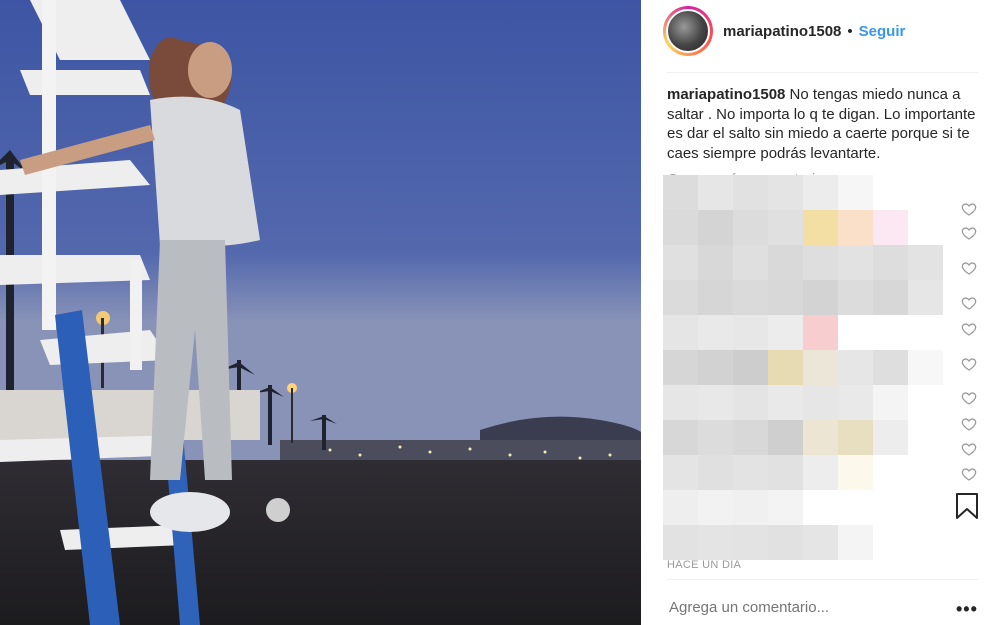 The width and height of the screenshot is (1000, 625). Describe the element at coordinates (822, 579) in the screenshot. I see `comment-divider` at that location.